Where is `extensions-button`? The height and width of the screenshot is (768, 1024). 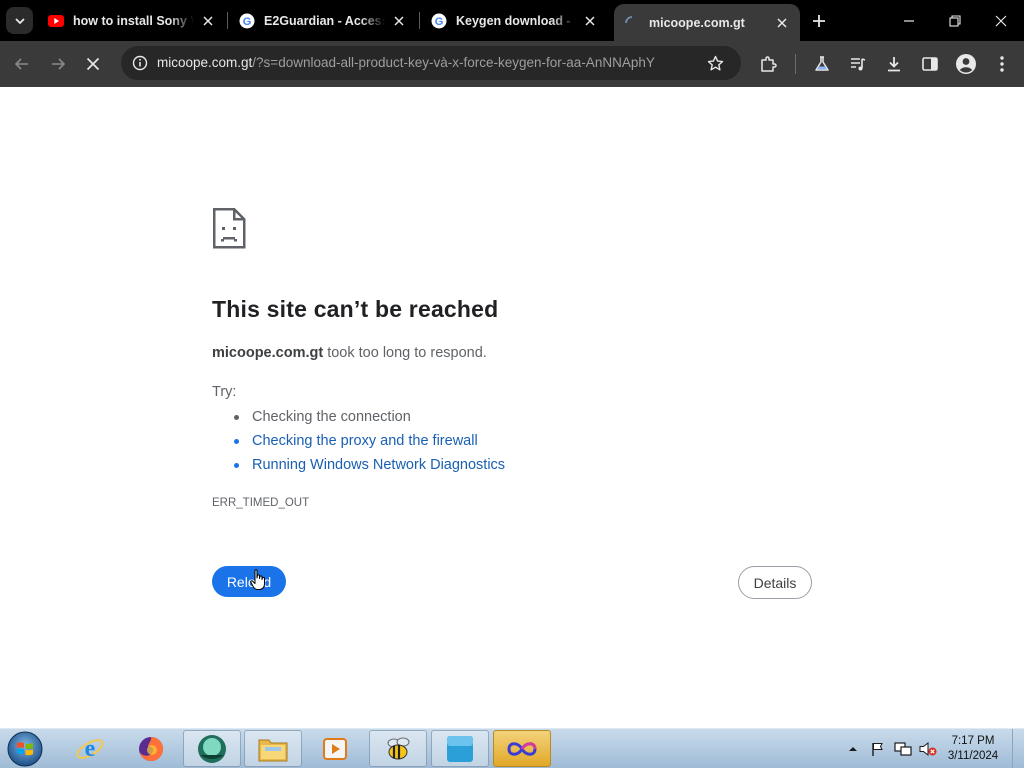
extensions-button is located at coordinates (768, 64).